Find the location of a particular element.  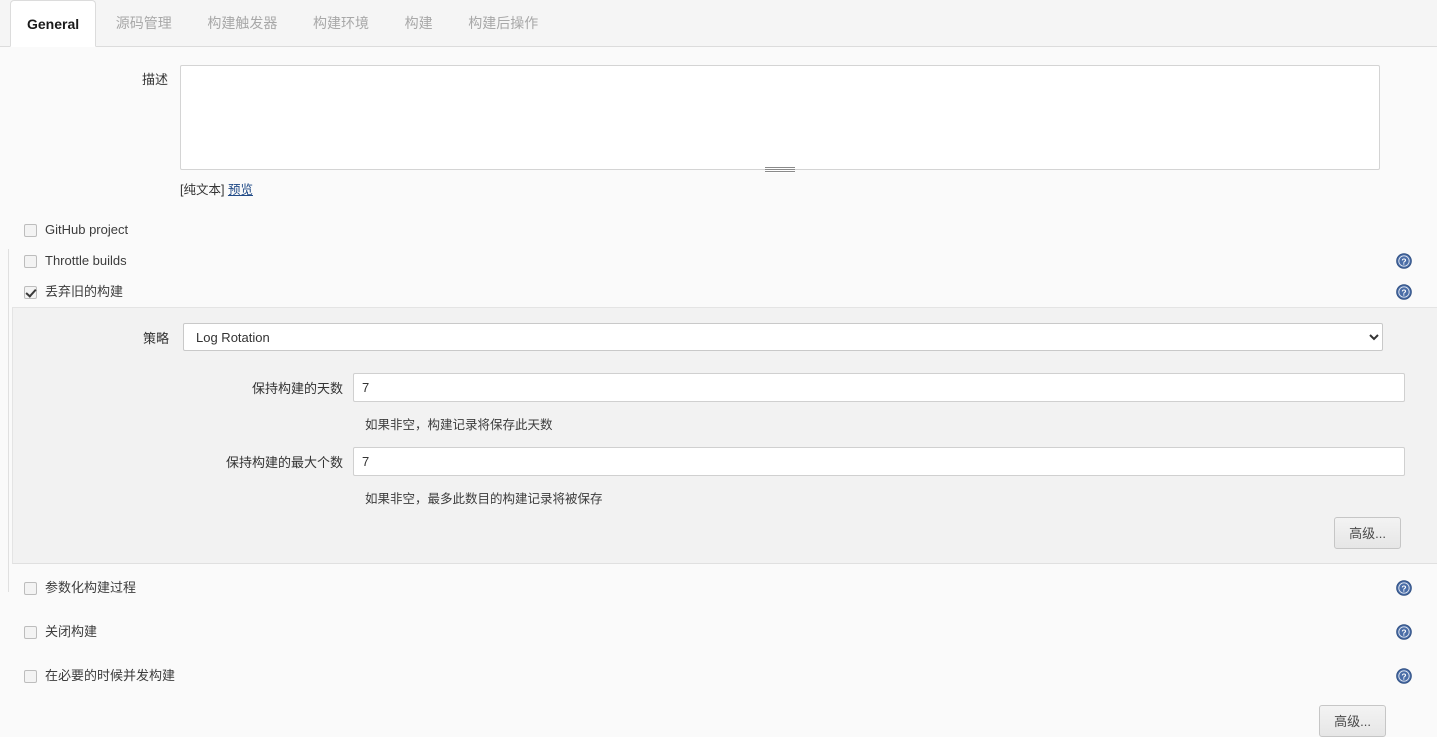

tab-post-build-actions: 构建后操作 is located at coordinates (503, 23).